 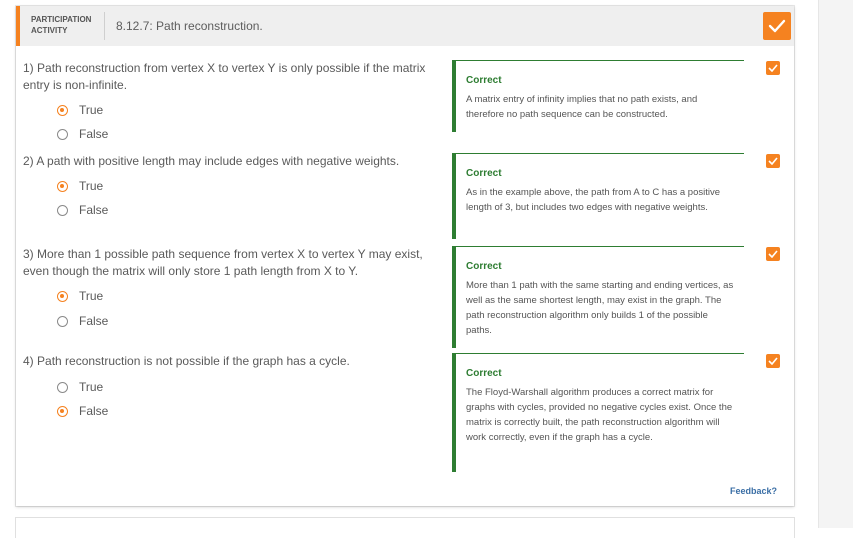 I want to click on question-4-check-icon, so click(x=773, y=361).